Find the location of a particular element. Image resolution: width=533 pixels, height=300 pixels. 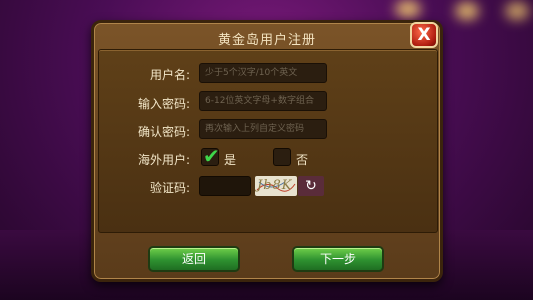

captcha-image: Jb8K is located at coordinates (276, 186).